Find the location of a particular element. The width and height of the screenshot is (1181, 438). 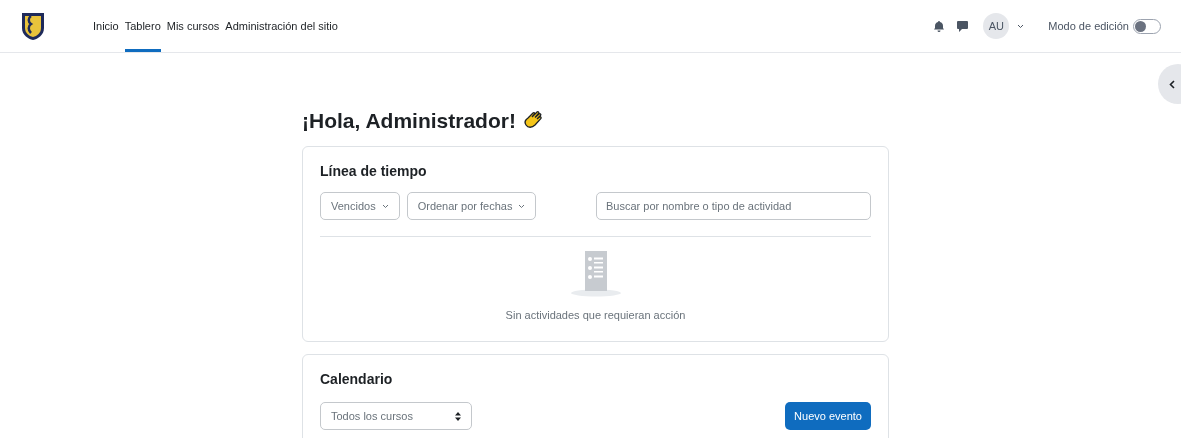

course-select: Todos los cursos is located at coordinates (396, 416).